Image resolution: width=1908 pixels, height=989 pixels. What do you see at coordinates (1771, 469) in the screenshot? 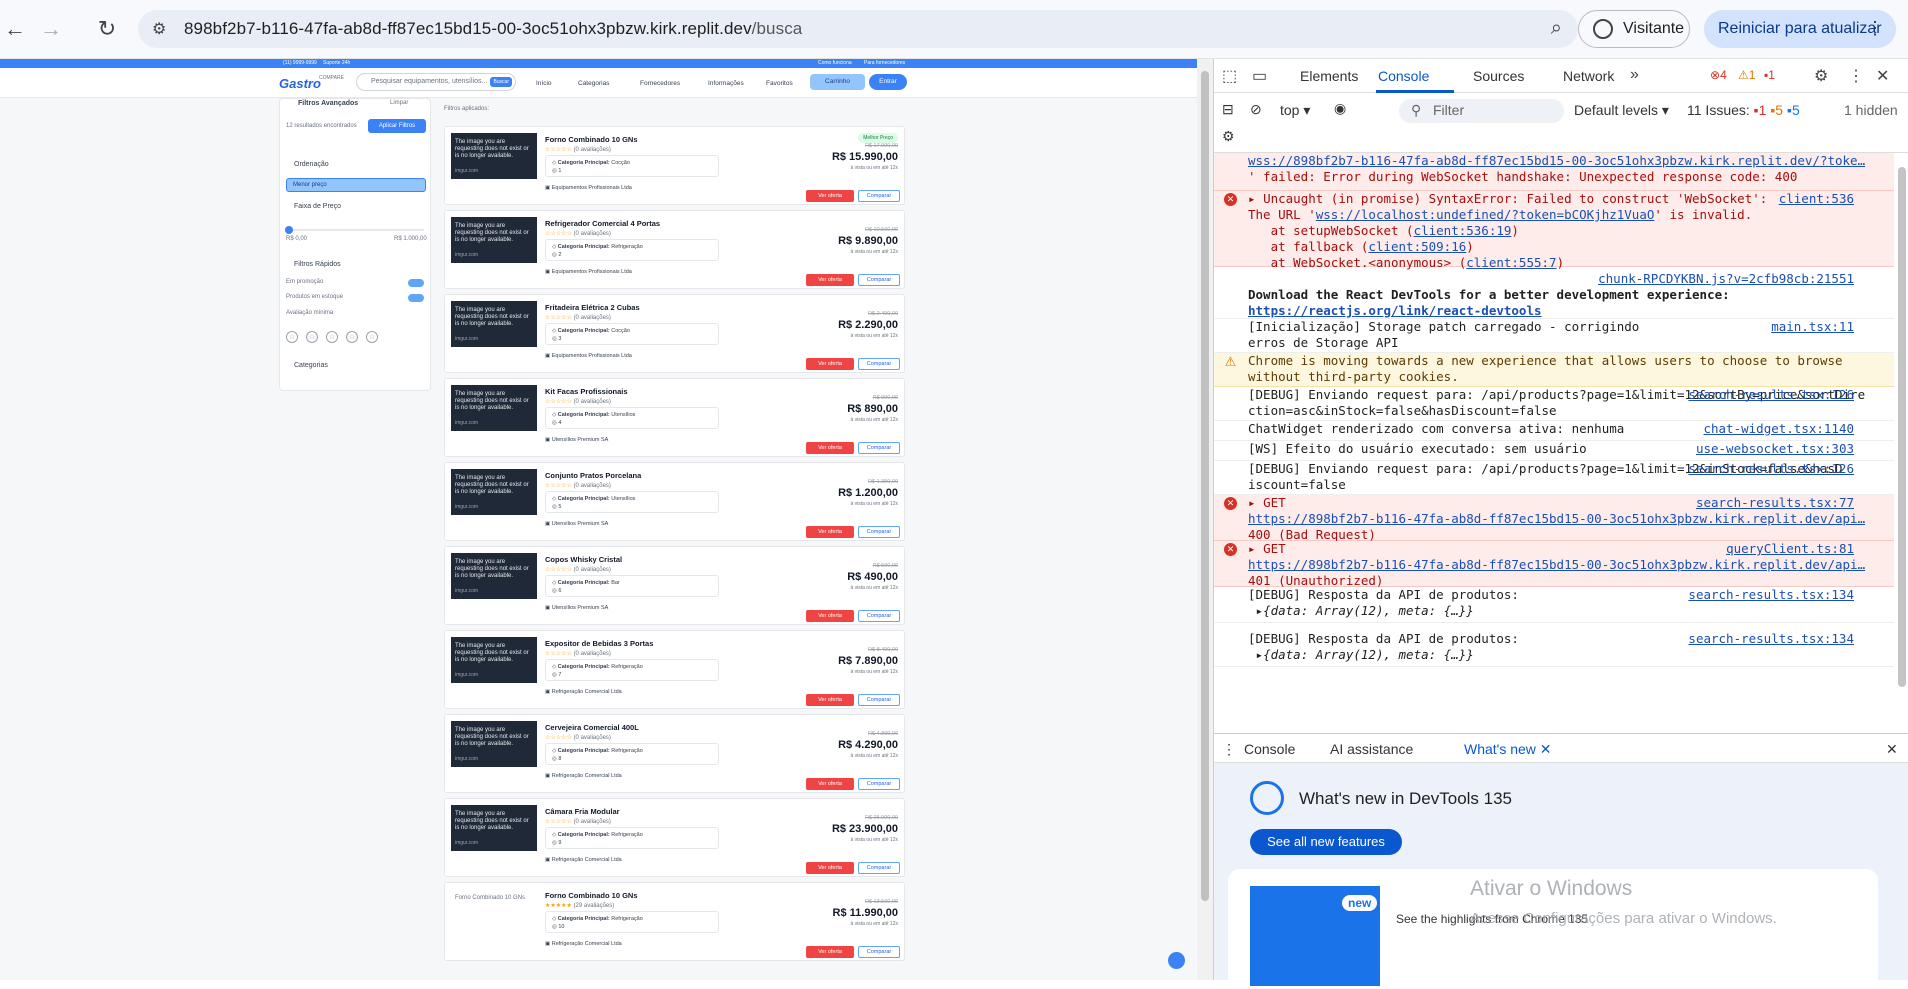
I see `console-source-link: search-results.tsx:126` at bounding box center [1771, 469].